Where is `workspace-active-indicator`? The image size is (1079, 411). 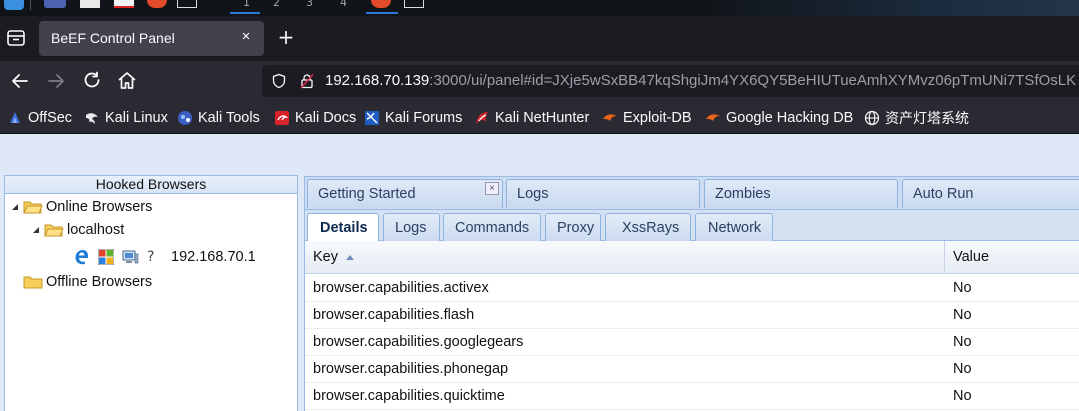 workspace-active-indicator is located at coordinates (245, 13).